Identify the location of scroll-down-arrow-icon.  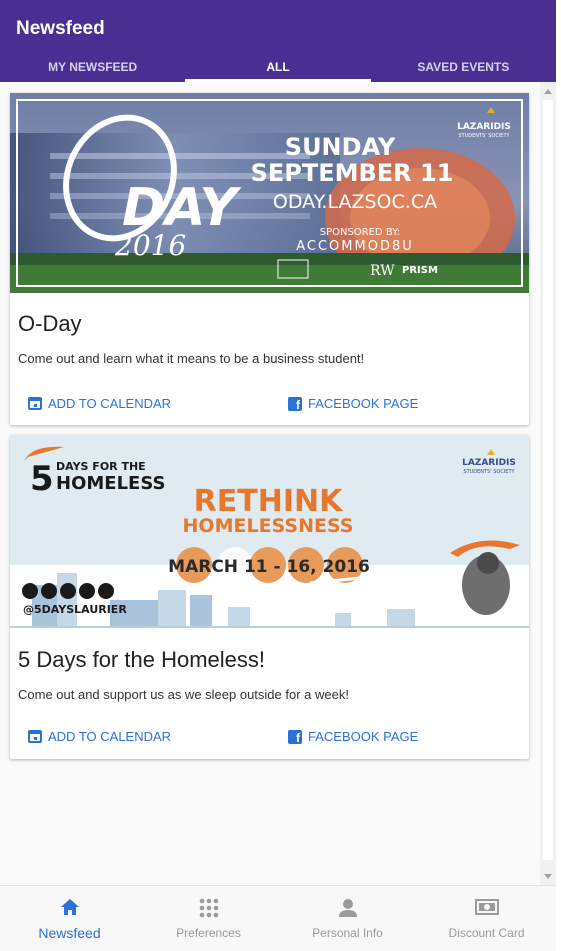
(548, 876).